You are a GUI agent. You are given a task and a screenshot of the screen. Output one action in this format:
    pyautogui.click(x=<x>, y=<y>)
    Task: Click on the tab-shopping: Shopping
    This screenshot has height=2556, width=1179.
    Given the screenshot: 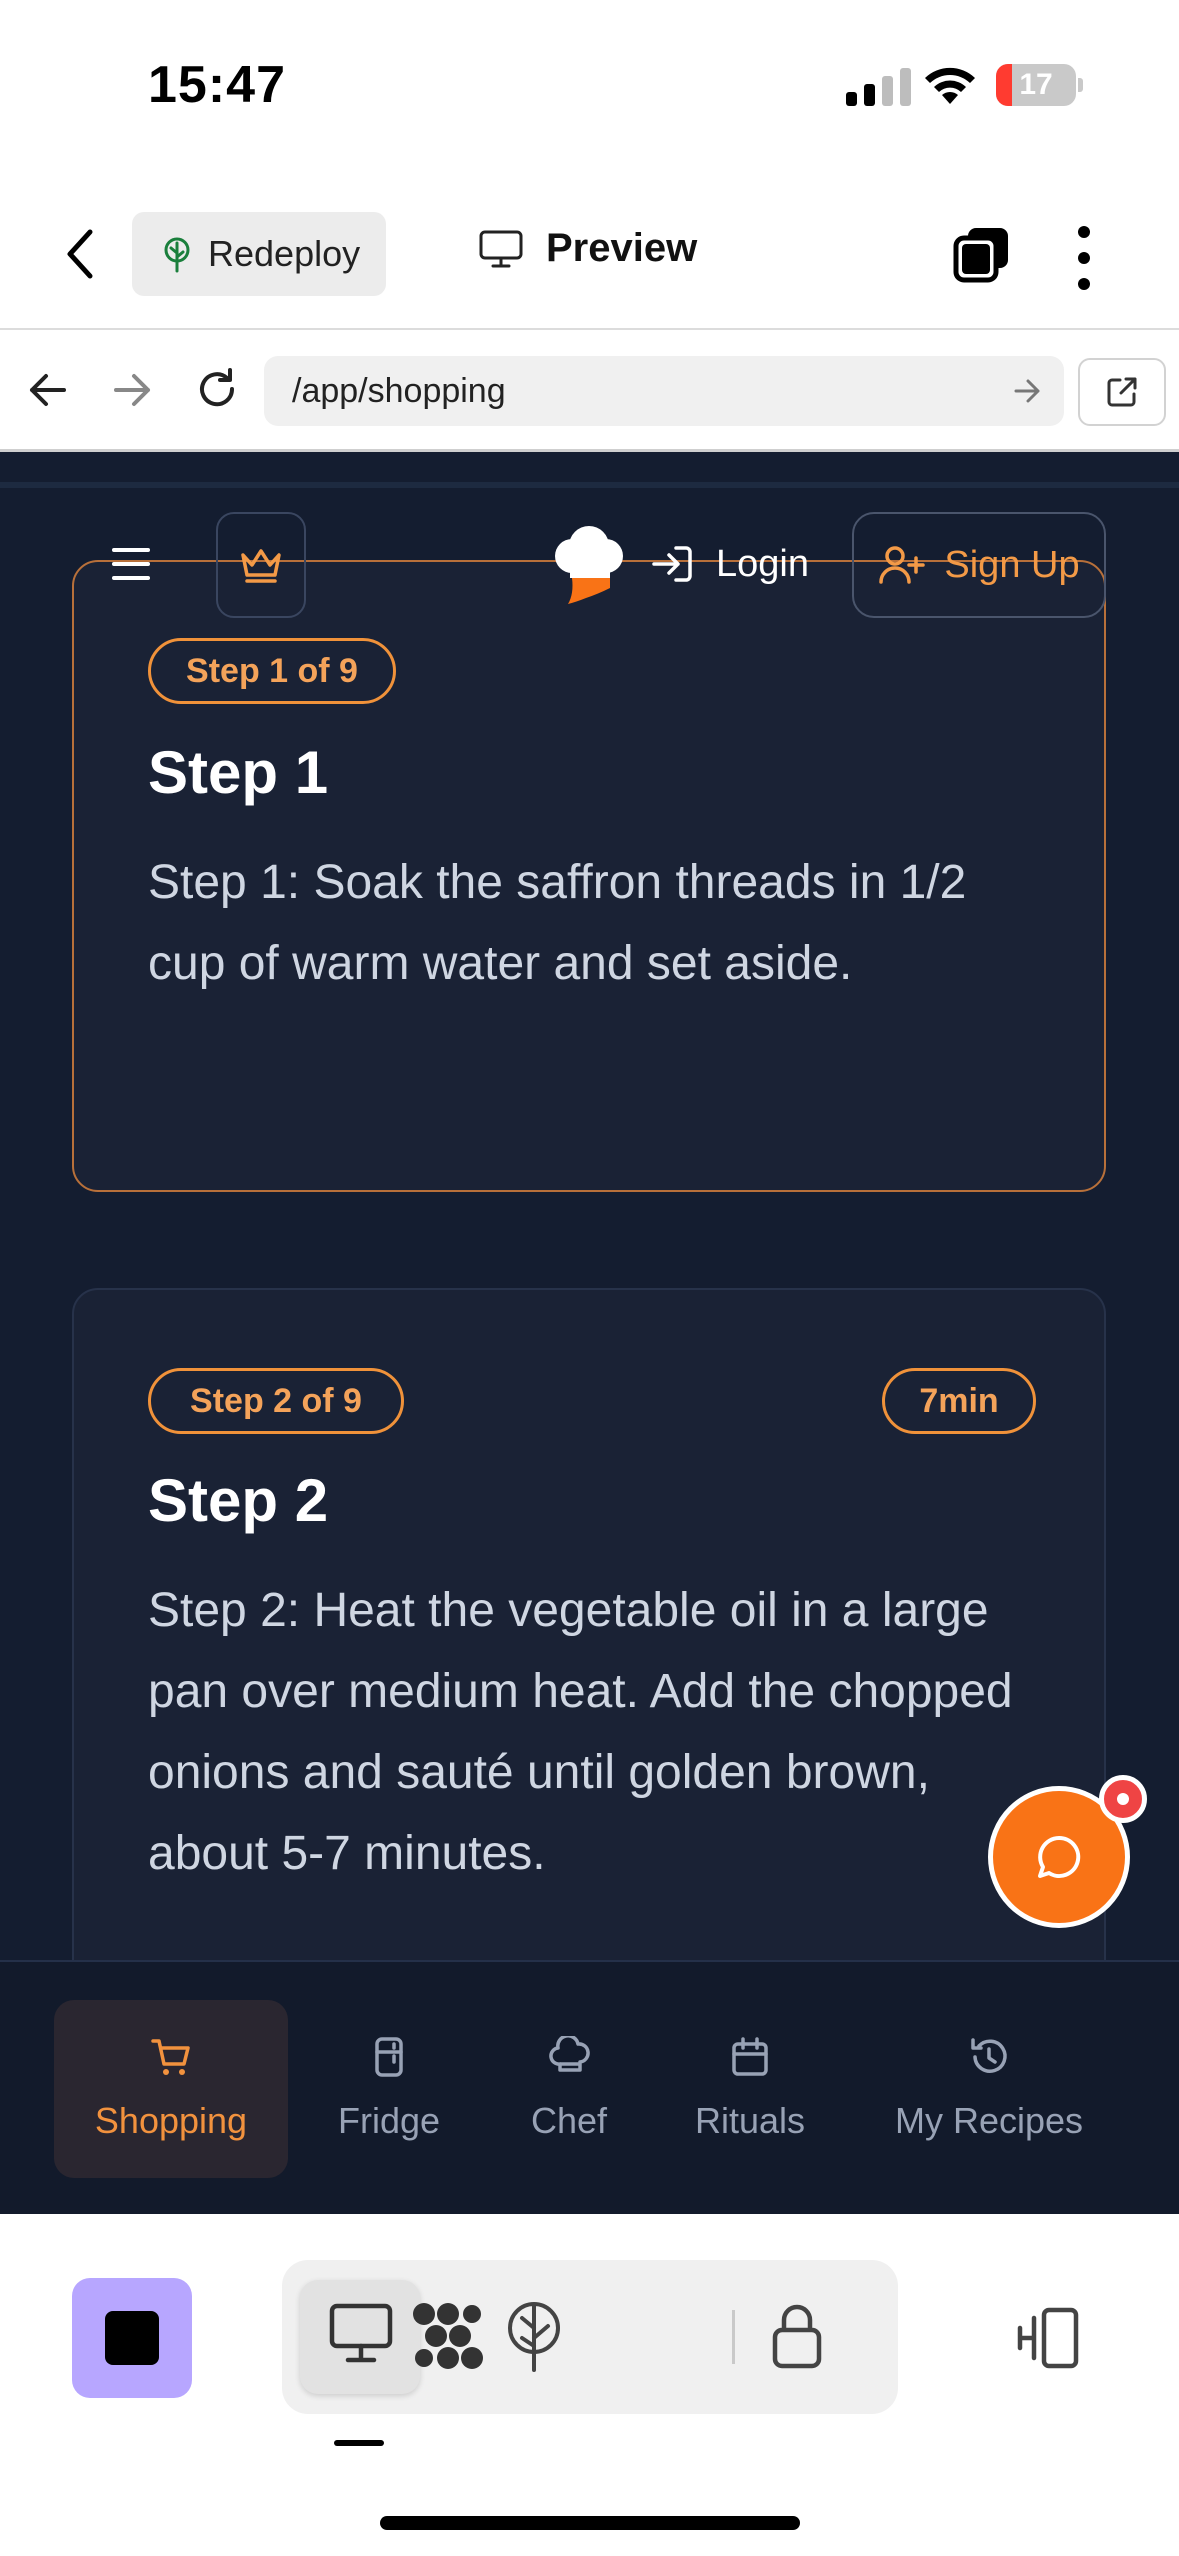 What is the action you would take?
    pyautogui.click(x=171, y=2089)
    